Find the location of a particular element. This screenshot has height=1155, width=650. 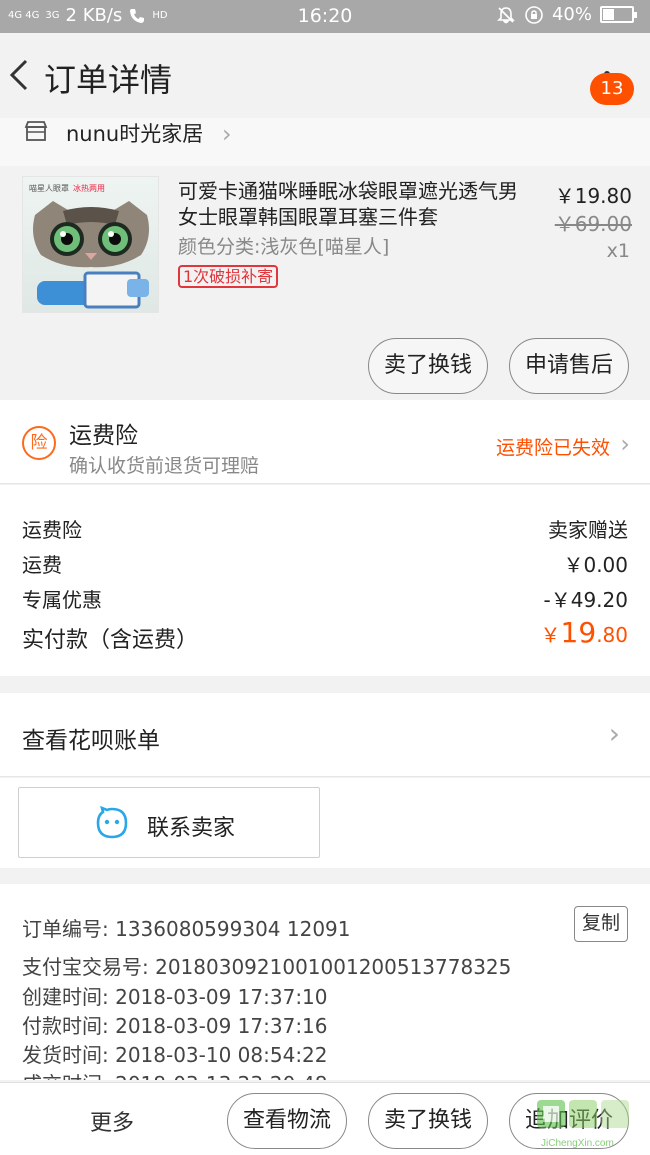

completed-time: 成交时间: 2018-03-13 23:20:48 is located at coordinates (175, 1074).